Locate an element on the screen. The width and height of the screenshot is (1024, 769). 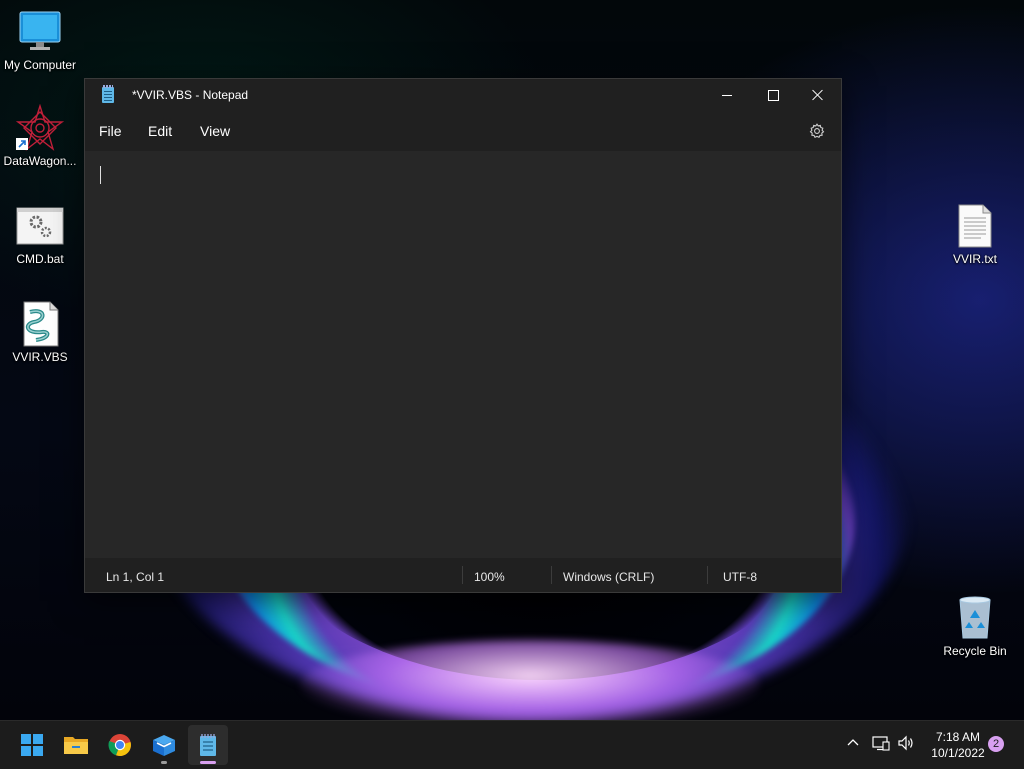
taskbar: 7:18 AM 10/1/2022 is located at coordinates (512, 744).